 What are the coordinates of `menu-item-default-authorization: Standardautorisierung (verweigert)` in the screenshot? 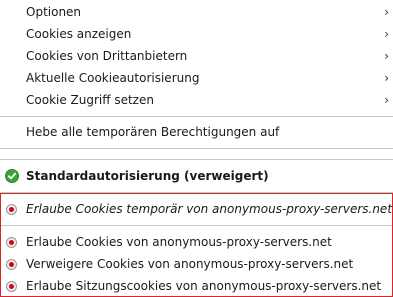 It's located at (196, 176).